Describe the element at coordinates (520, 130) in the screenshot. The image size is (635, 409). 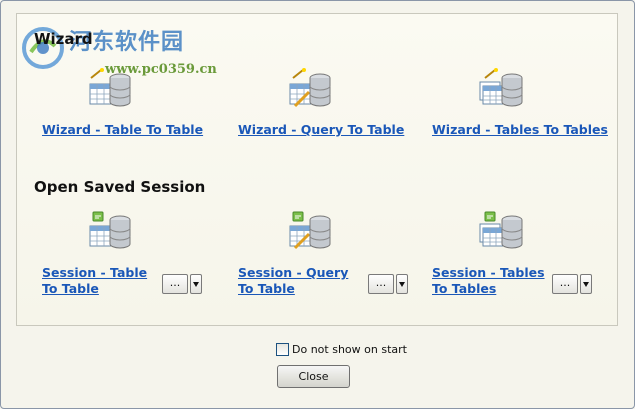
I see `wizard-tables-to-tables-link: Wizard - Tables To Tables` at that location.